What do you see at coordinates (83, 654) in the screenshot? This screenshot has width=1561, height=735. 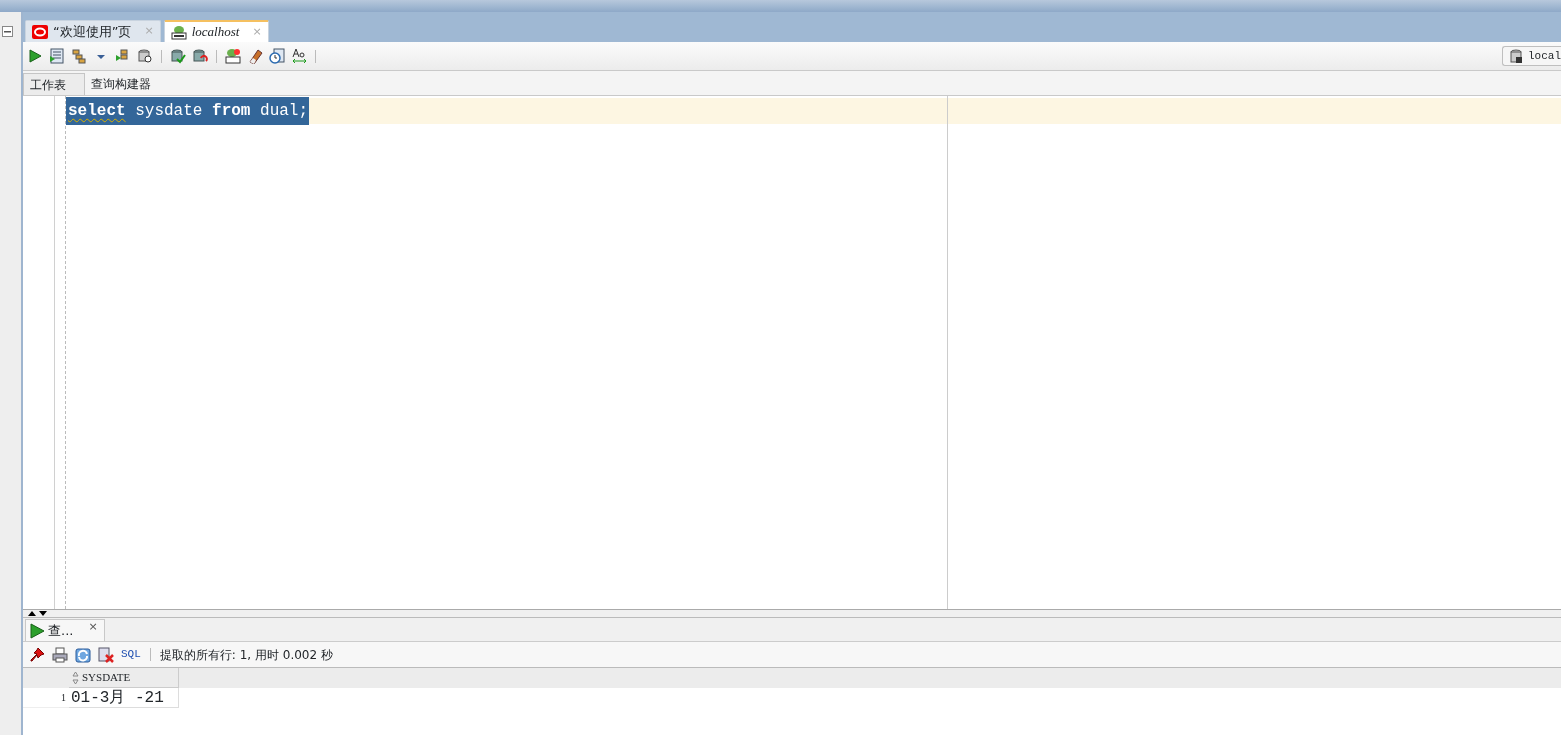 I see `refresh-icon` at bounding box center [83, 654].